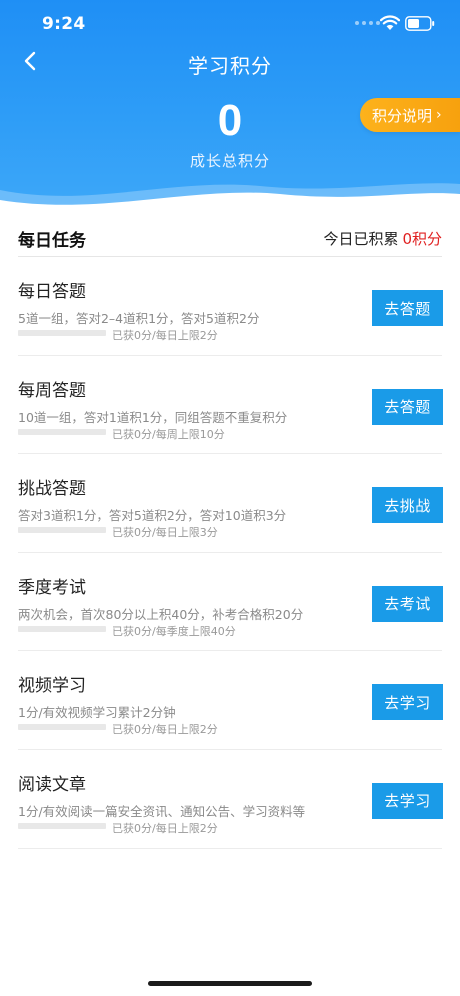 The width and height of the screenshot is (460, 996). What do you see at coordinates (174, 631) in the screenshot?
I see `task-progress-text: 已获0分/每季度上限40分` at bounding box center [174, 631].